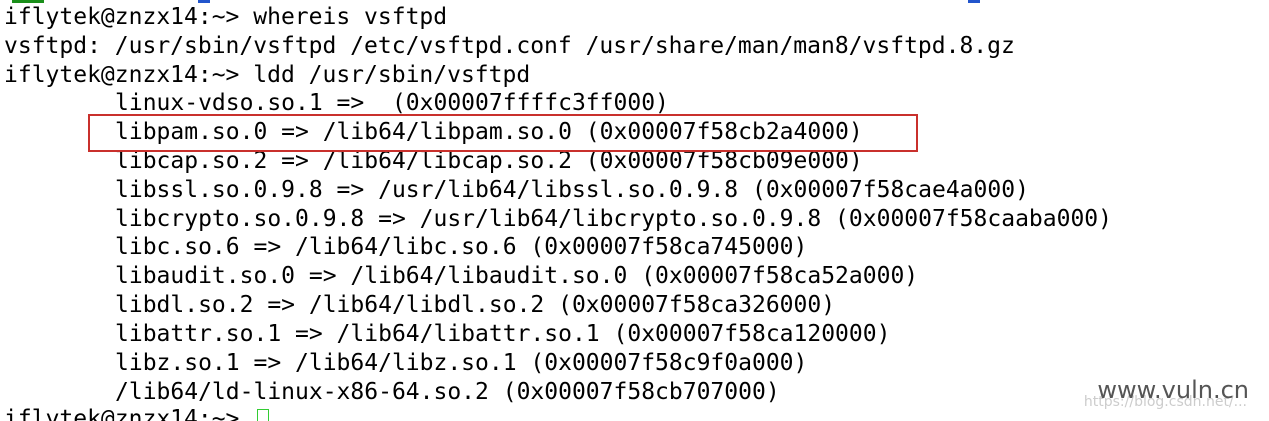 The width and height of the screenshot is (1269, 421). What do you see at coordinates (503, 133) in the screenshot?
I see `libpam-highlight-box` at bounding box center [503, 133].